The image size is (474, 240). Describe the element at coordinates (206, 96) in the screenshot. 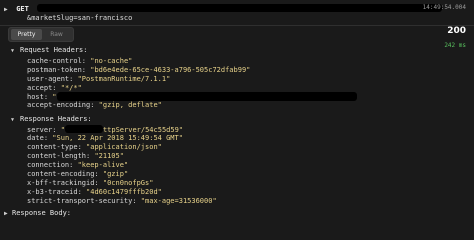

I see `redacted-host` at that location.